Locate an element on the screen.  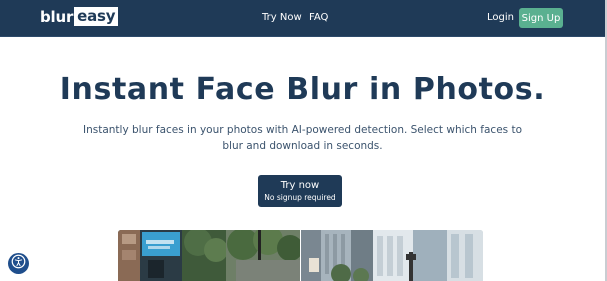
cta-main-label: Try now is located at coordinates (300, 185).